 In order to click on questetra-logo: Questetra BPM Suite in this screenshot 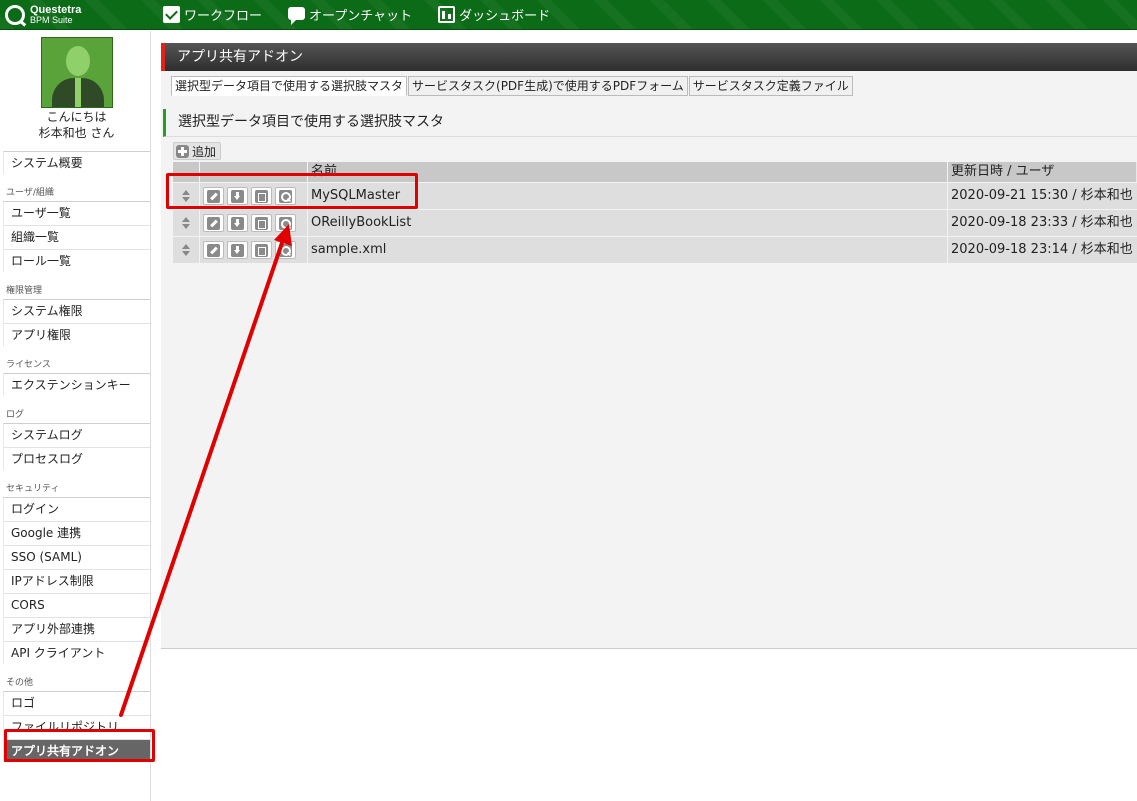, I will do `click(43, 15)`.